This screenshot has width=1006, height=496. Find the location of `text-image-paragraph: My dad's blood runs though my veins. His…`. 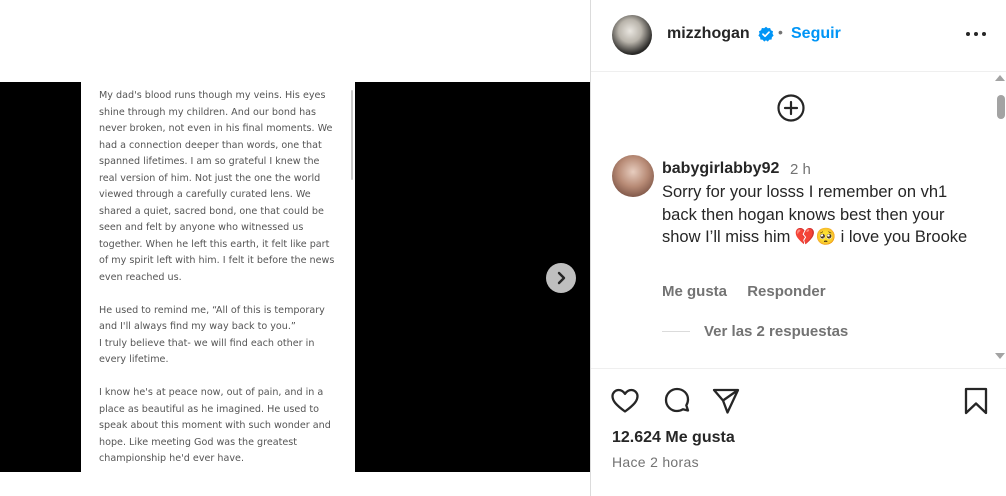

text-image-paragraph: My dad's blood runs though my veins. His… is located at coordinates (217, 186).